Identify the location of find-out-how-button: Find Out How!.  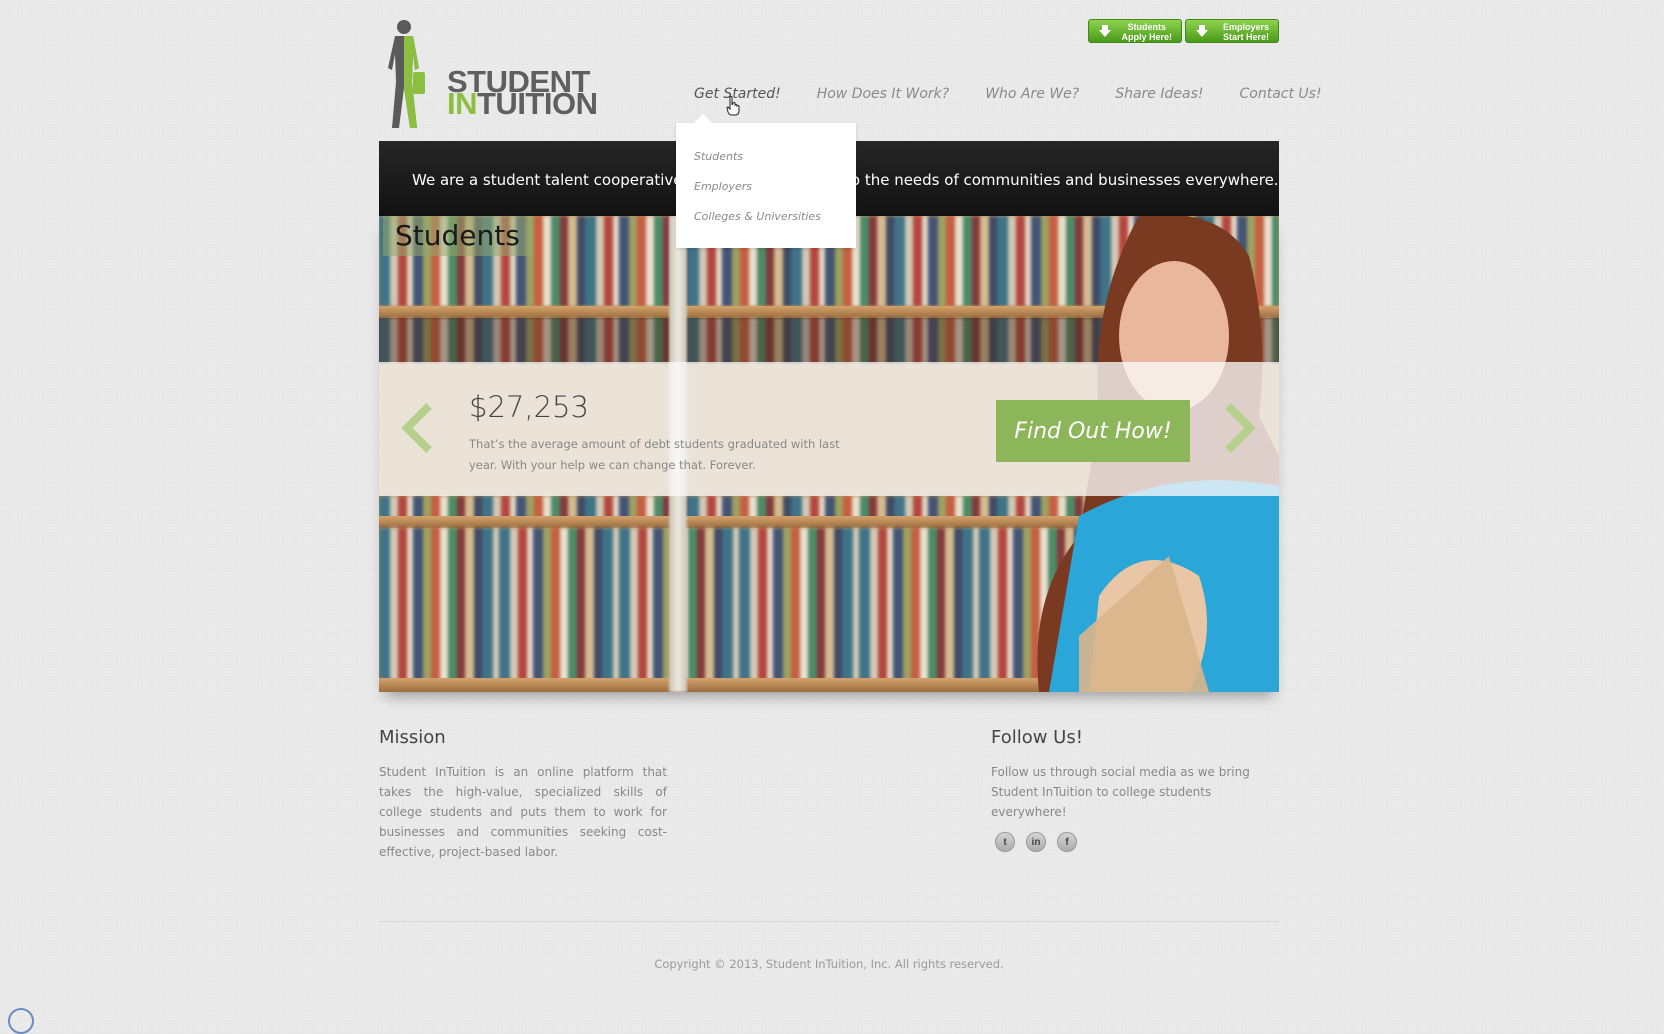
(1093, 431).